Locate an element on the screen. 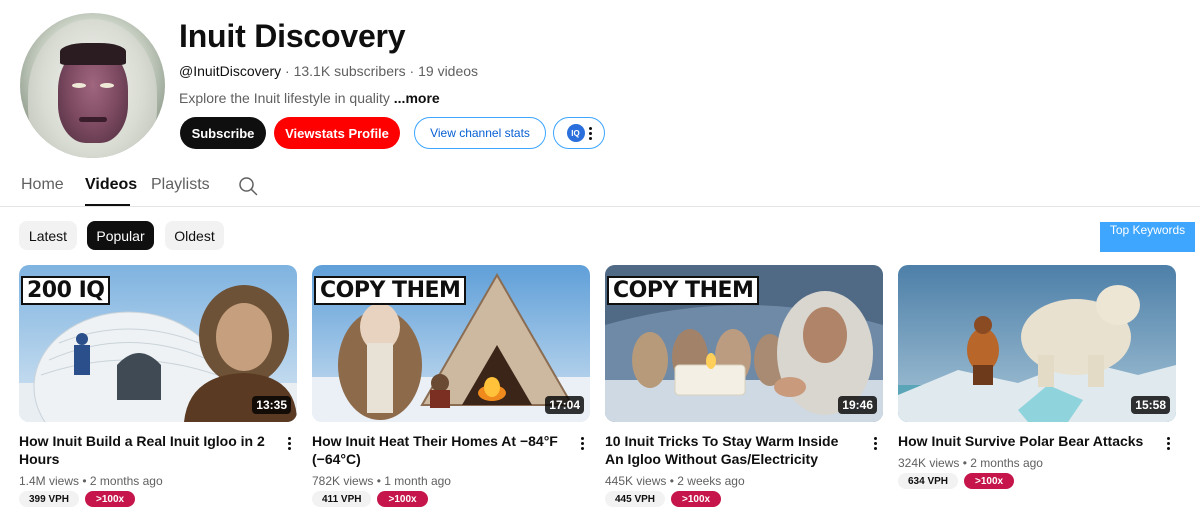 This screenshot has width=1200, height=516. vph-badge: 445 VPH is located at coordinates (635, 499).